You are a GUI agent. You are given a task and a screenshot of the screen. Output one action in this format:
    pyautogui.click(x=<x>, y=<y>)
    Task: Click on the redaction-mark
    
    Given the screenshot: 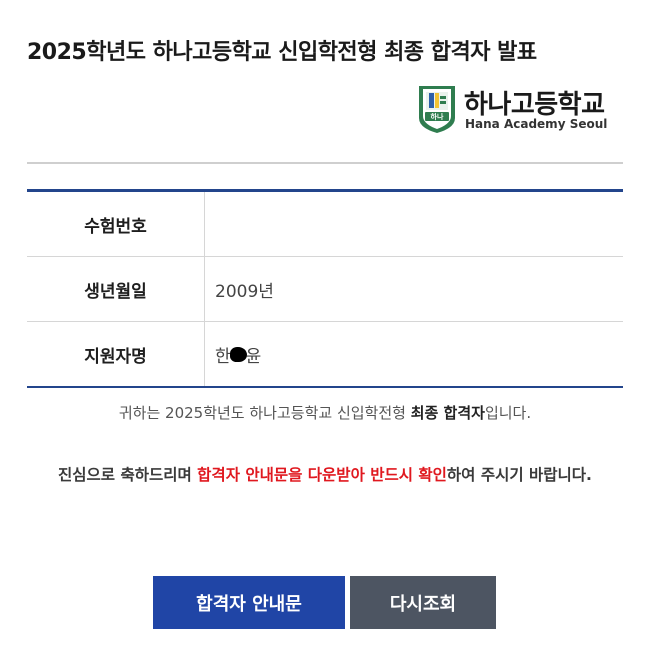 What is the action you would take?
    pyautogui.click(x=238, y=354)
    